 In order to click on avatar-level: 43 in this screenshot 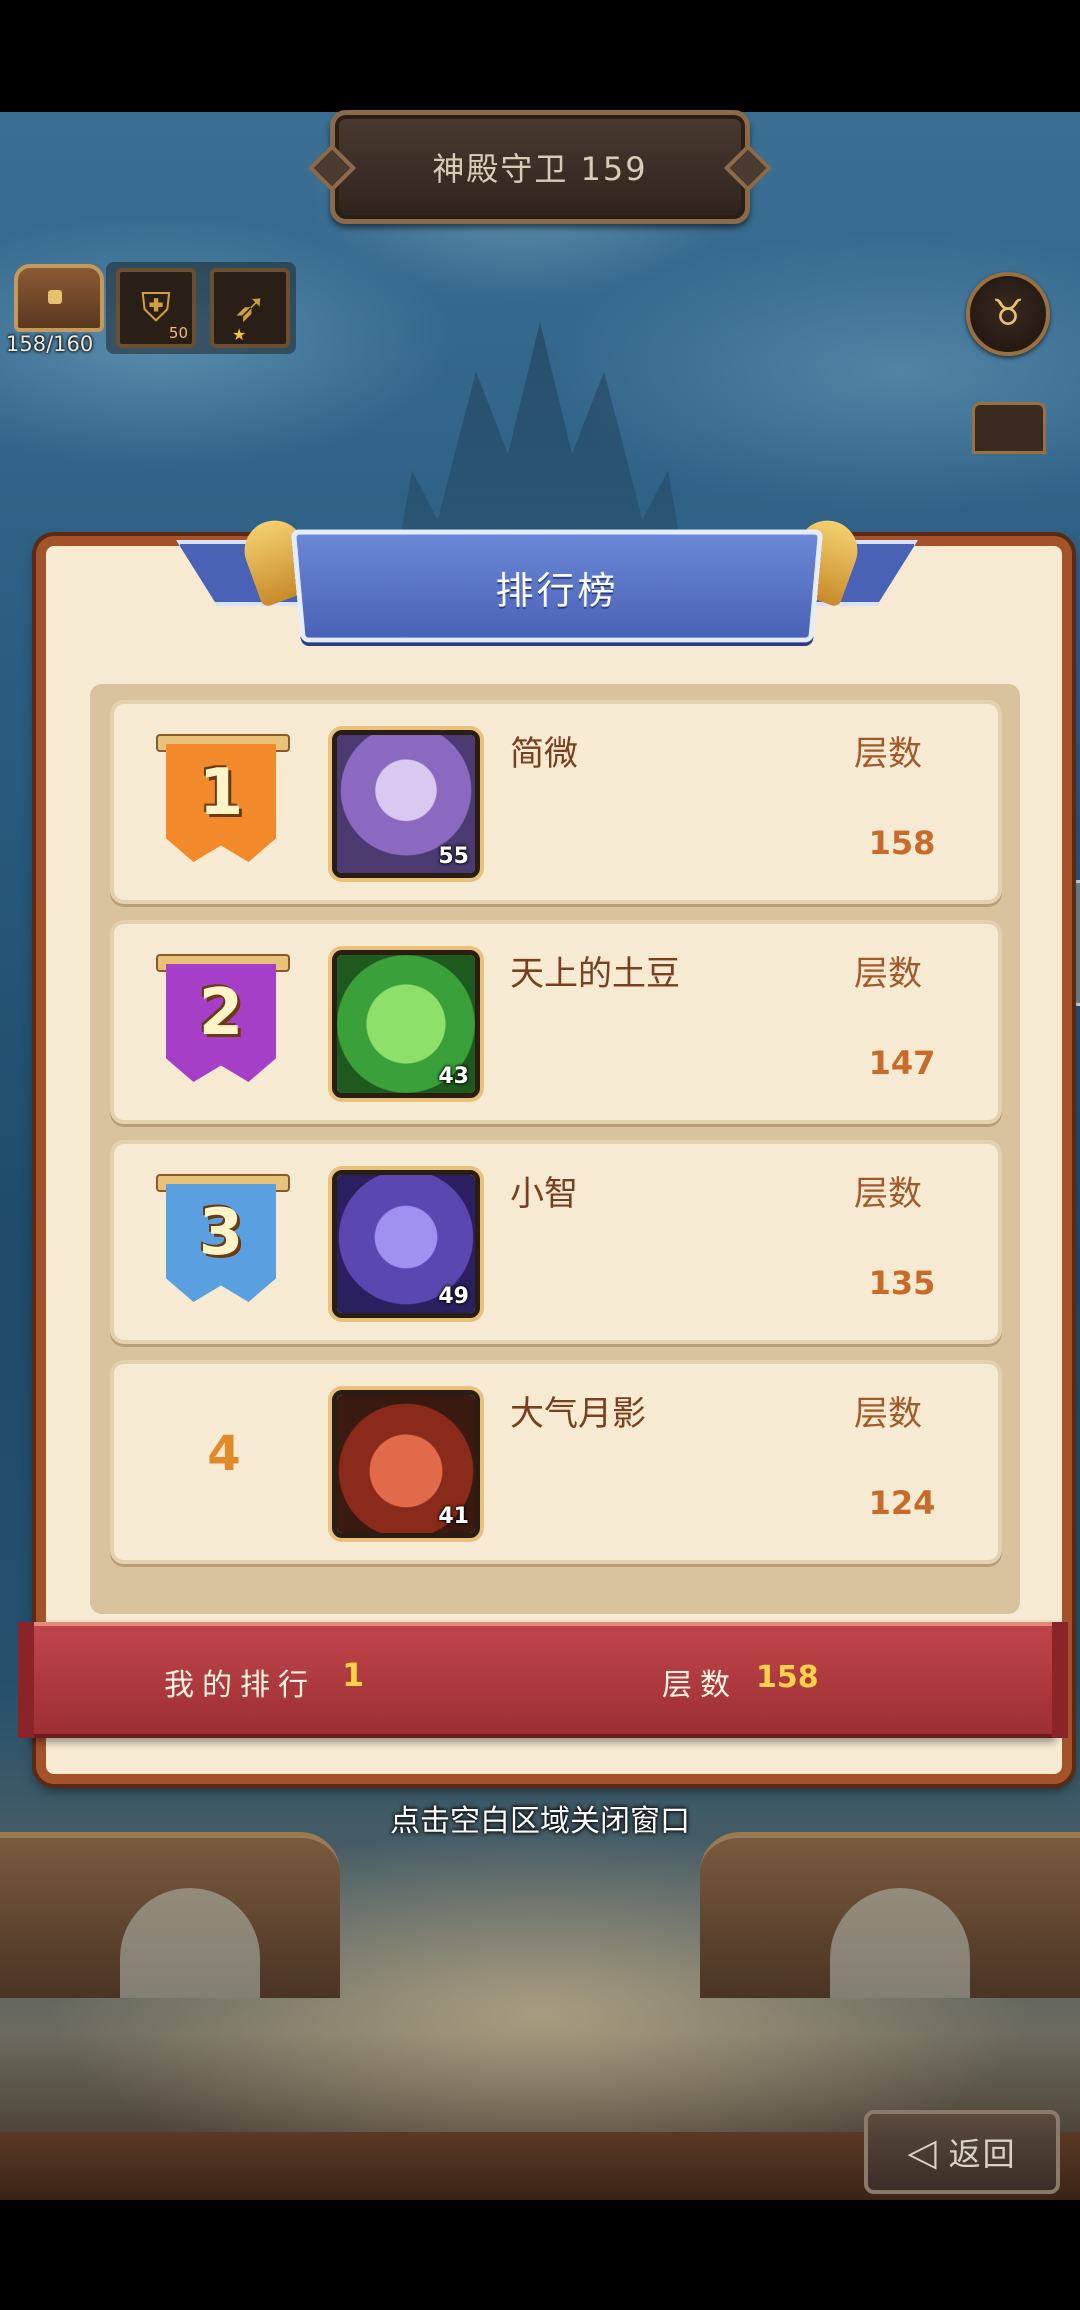, I will do `click(453, 1076)`.